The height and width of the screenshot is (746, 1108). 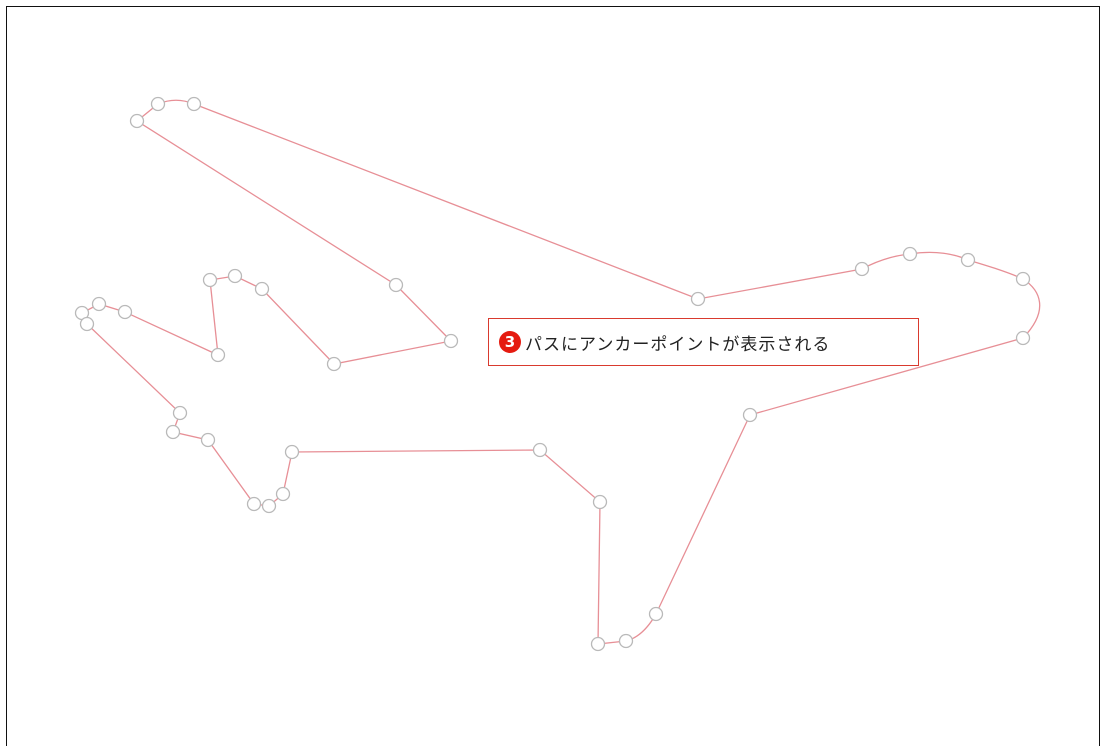 I want to click on step-number-badge: 3, so click(x=510, y=342).